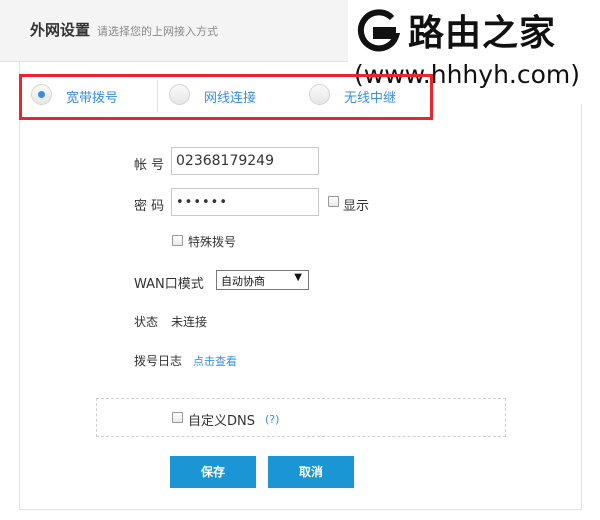 This screenshot has width=600, height=520. I want to click on account-label: 帐 号, so click(149, 165).